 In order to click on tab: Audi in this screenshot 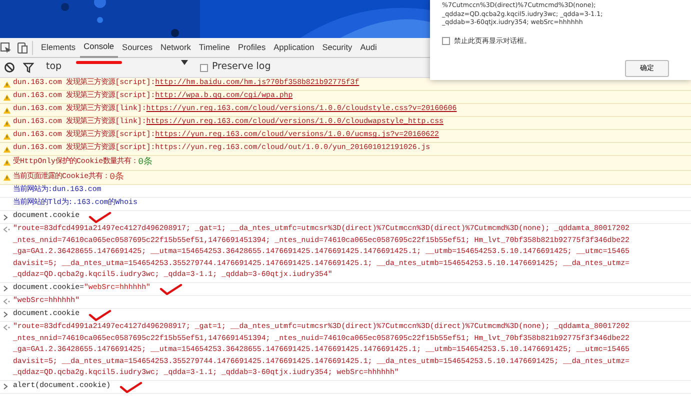, I will do `click(368, 48)`.